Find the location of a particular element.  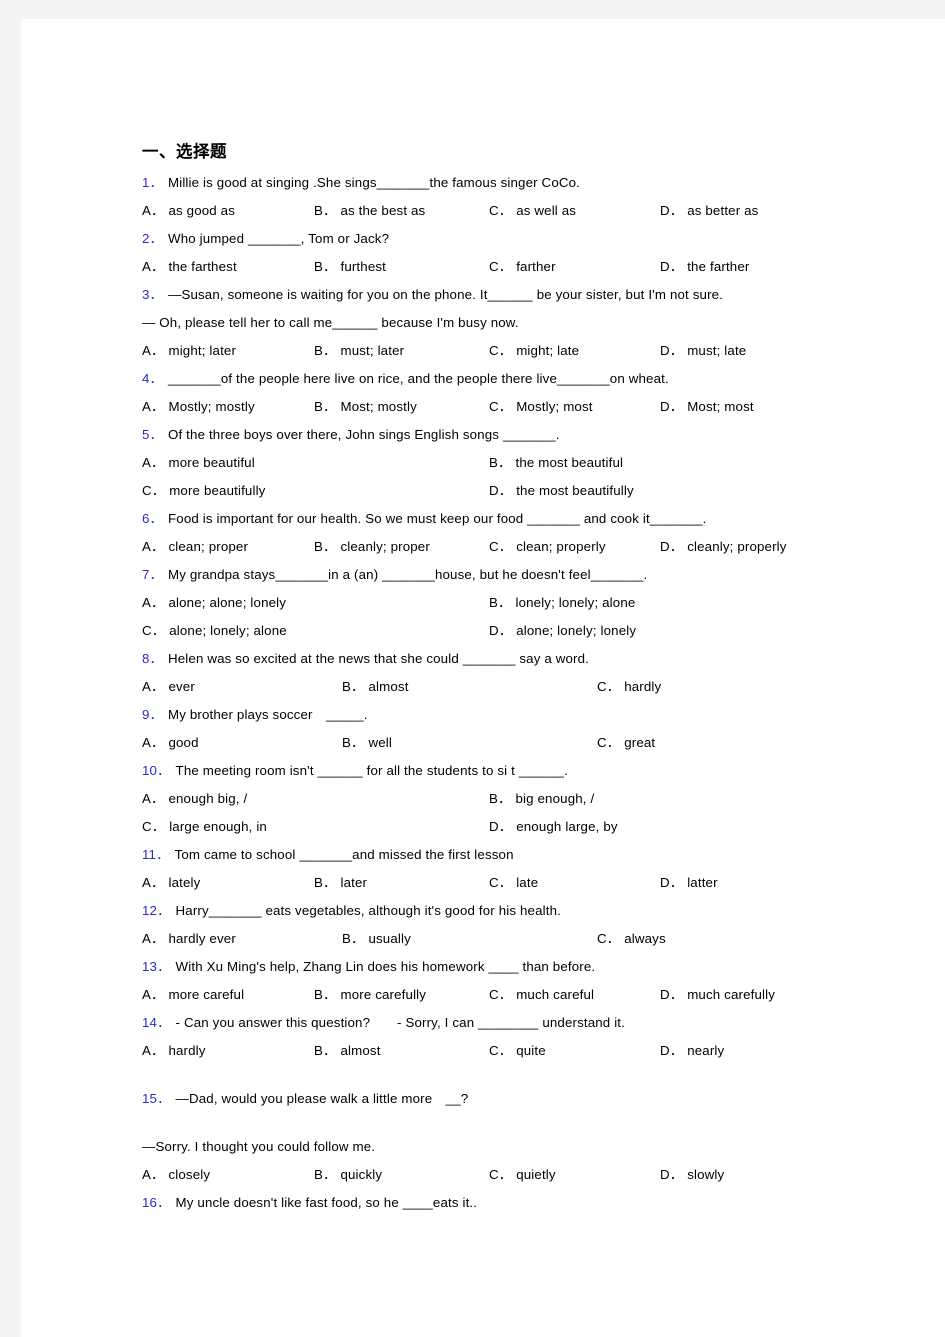

option-a: A． as good as is located at coordinates (188, 211).